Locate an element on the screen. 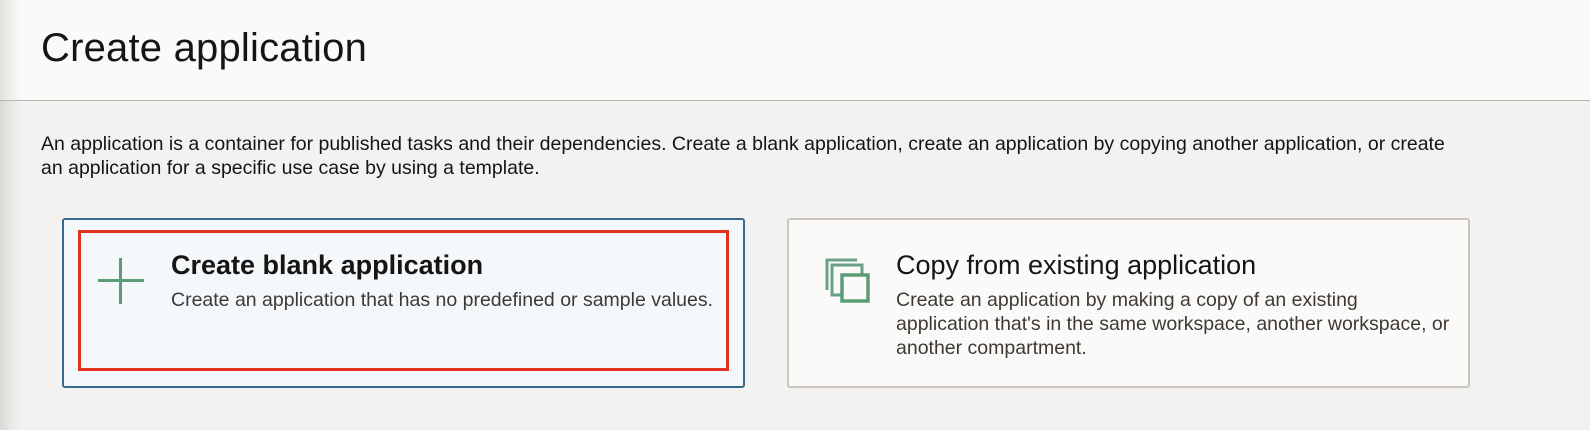 The image size is (1590, 430). card-title: Copy from existing application is located at coordinates (1076, 265).